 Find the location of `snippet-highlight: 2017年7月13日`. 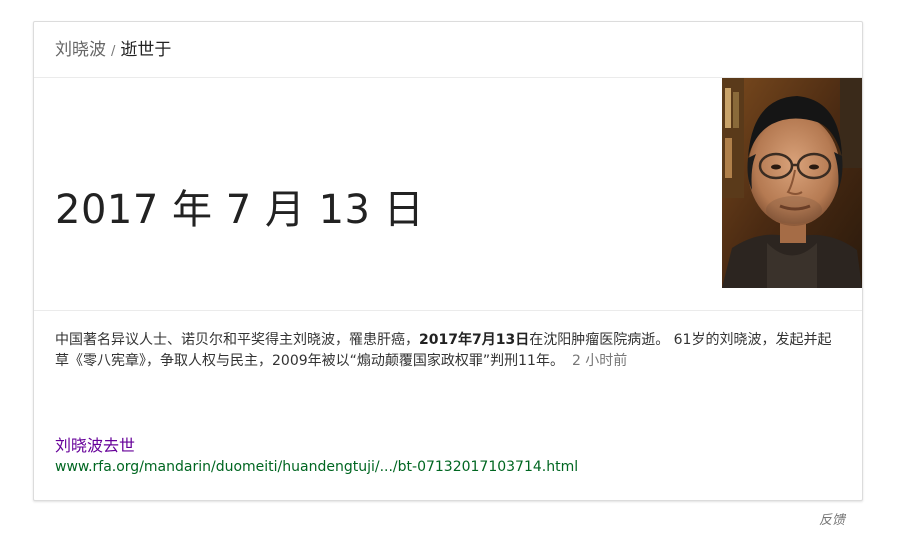

snippet-highlight: 2017年7月13日 is located at coordinates (474, 340).